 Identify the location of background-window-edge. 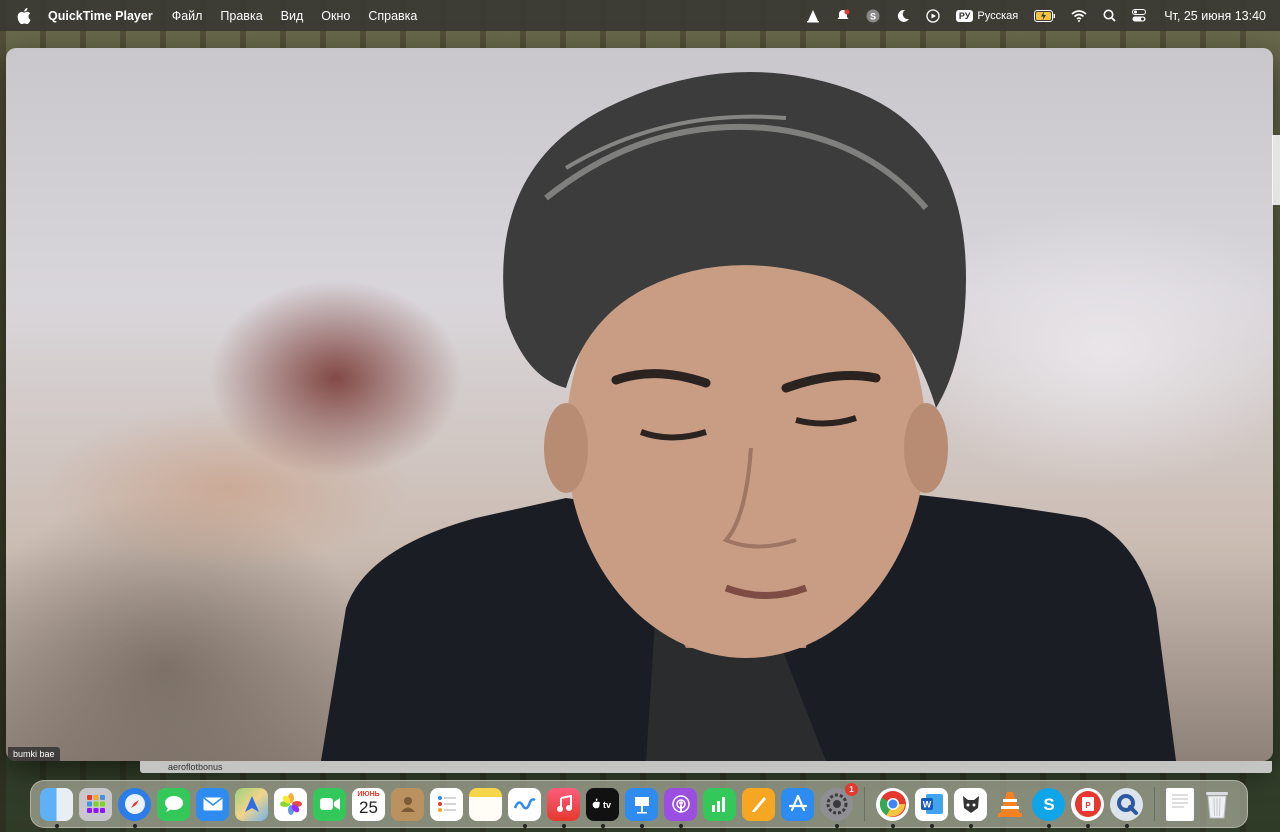
(1276, 170).